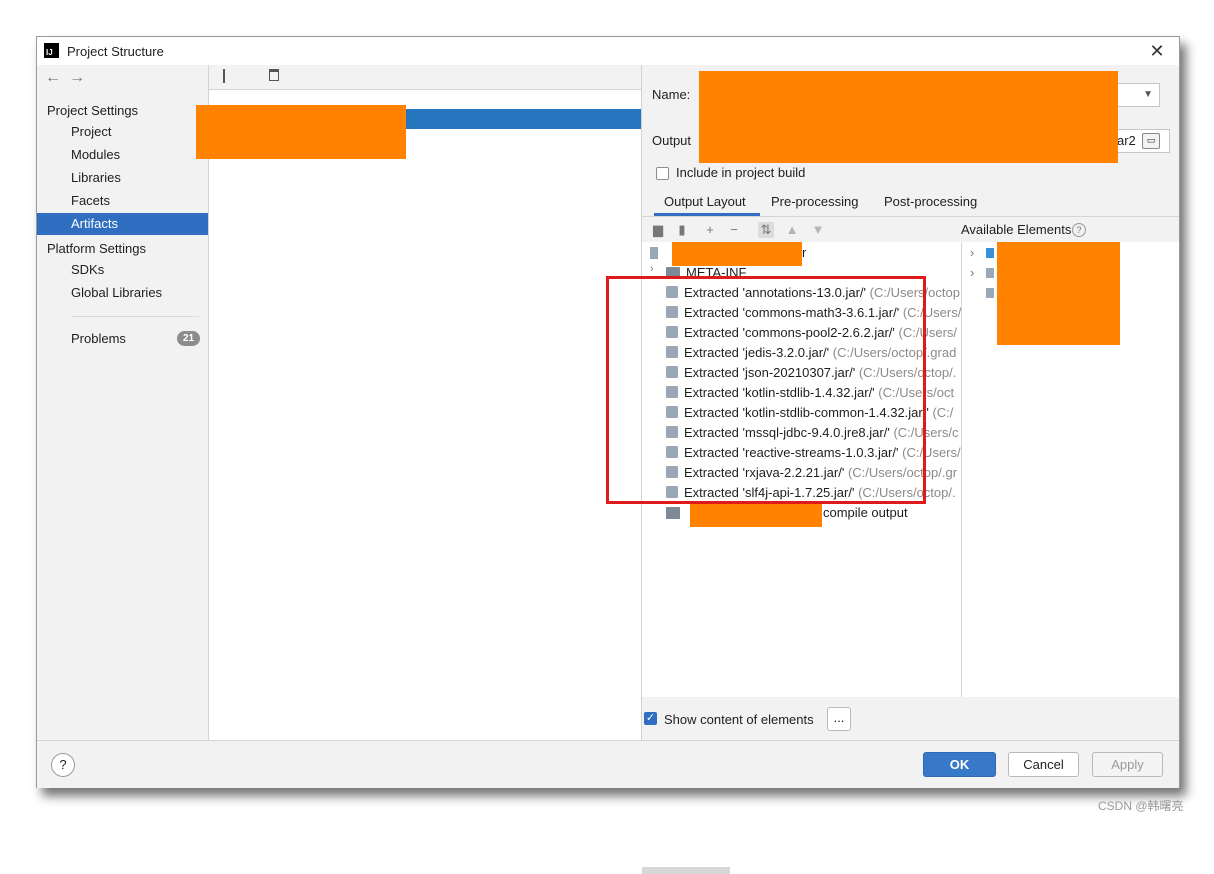 This screenshot has height=874, width=1214. Describe the element at coordinates (686, 870) in the screenshot. I see `horizontal-scrollbar` at that location.